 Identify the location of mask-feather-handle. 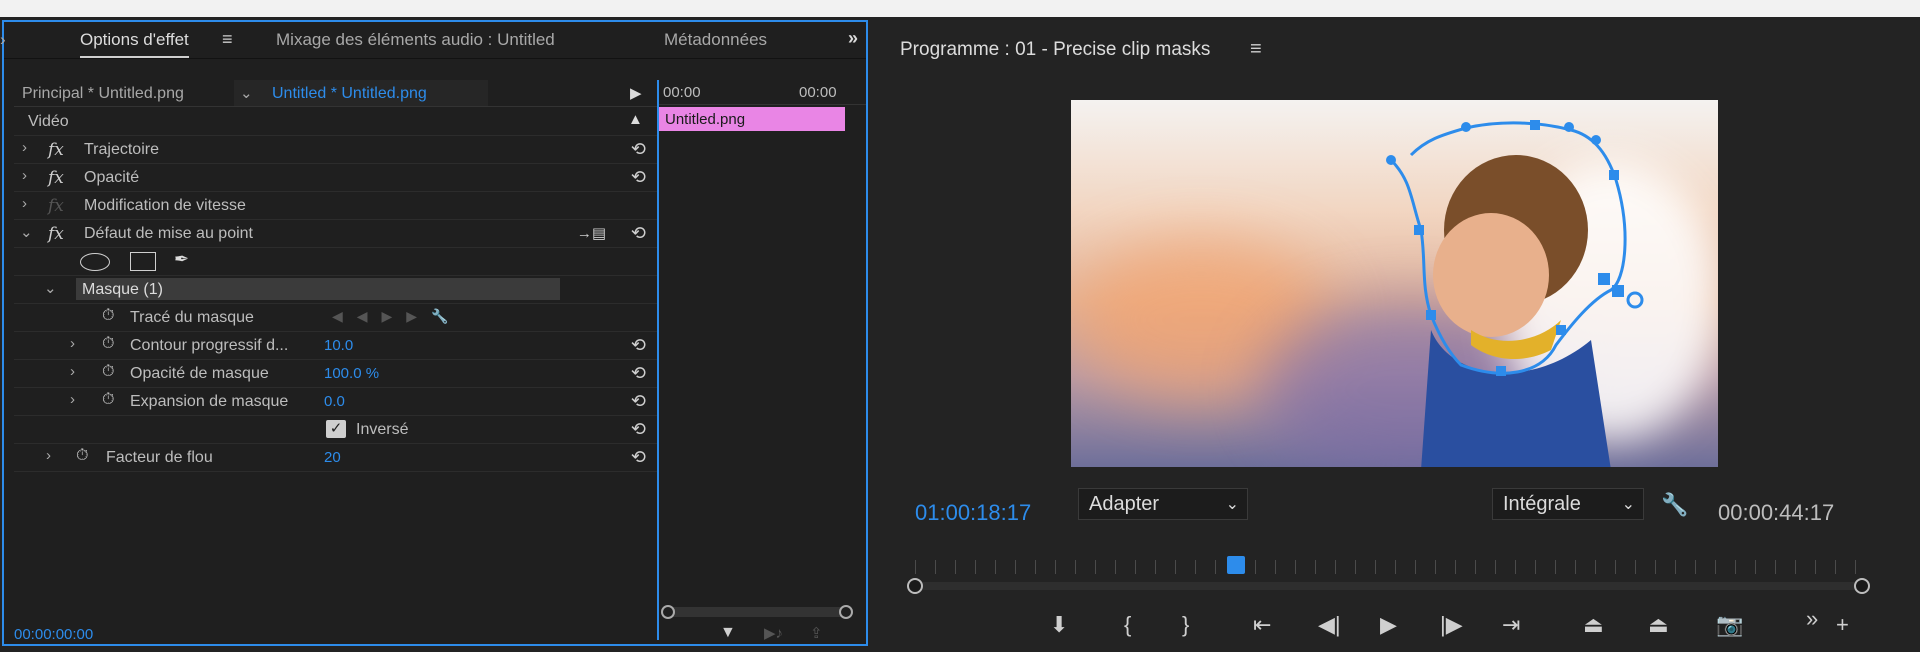
(1635, 300).